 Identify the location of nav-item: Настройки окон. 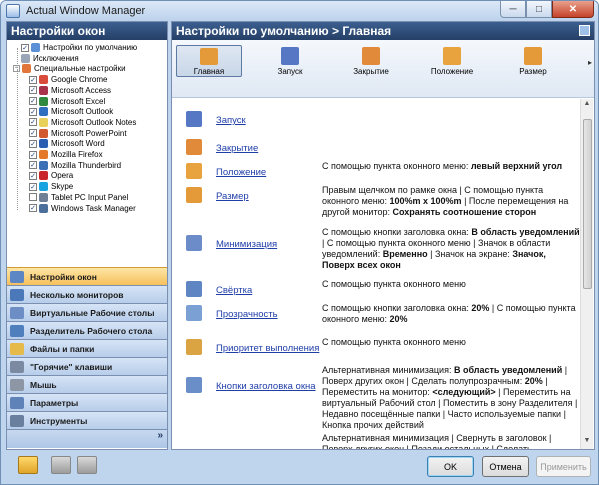
(87, 276).